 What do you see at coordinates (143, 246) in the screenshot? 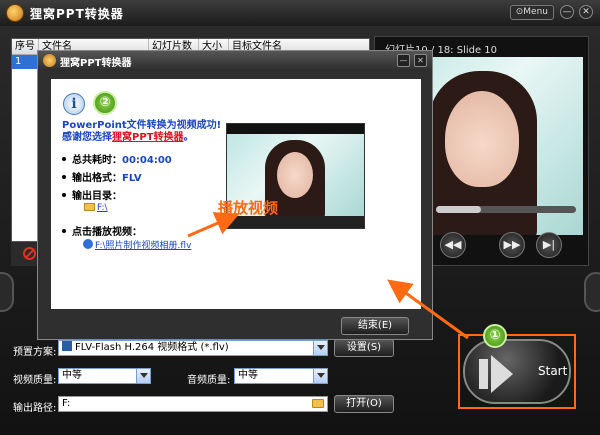
I see `play-video-link: F:\照片制作视频相册.flv` at bounding box center [143, 246].